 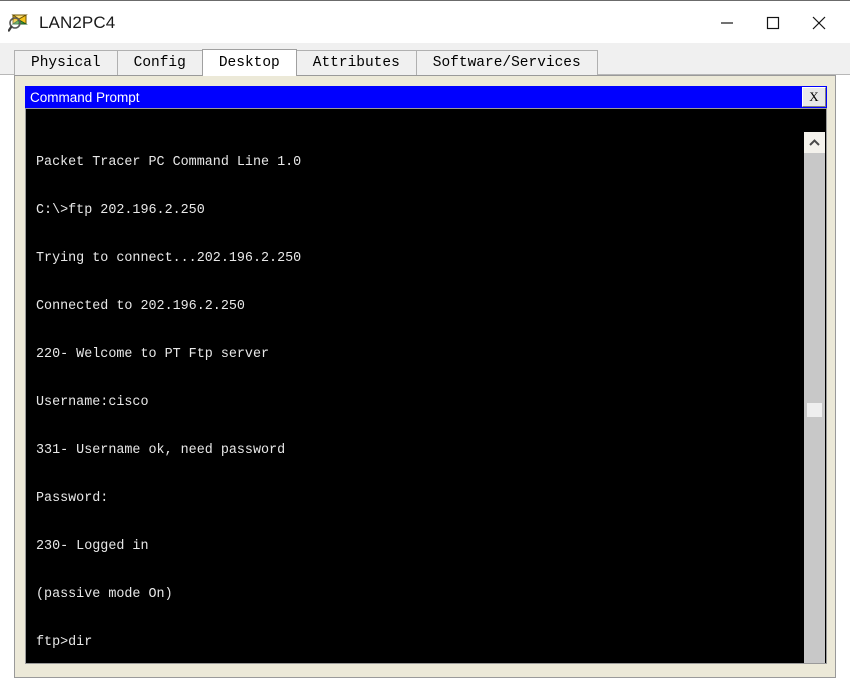 What do you see at coordinates (85, 97) in the screenshot?
I see `command-prompt-title: Command Prompt` at bounding box center [85, 97].